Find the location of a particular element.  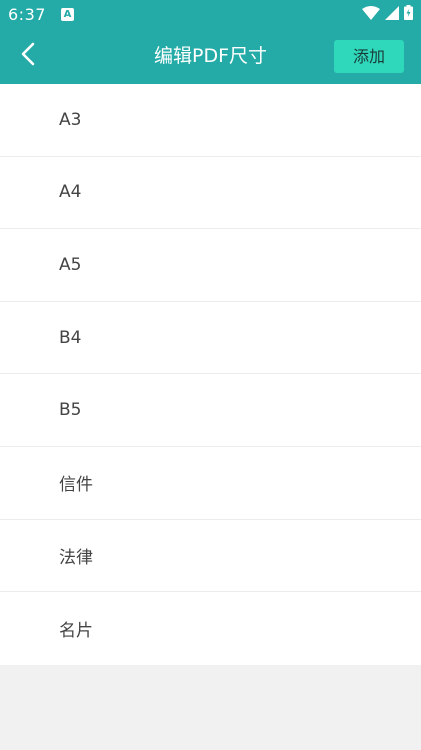

list-item-a4: A4 is located at coordinates (210, 193).